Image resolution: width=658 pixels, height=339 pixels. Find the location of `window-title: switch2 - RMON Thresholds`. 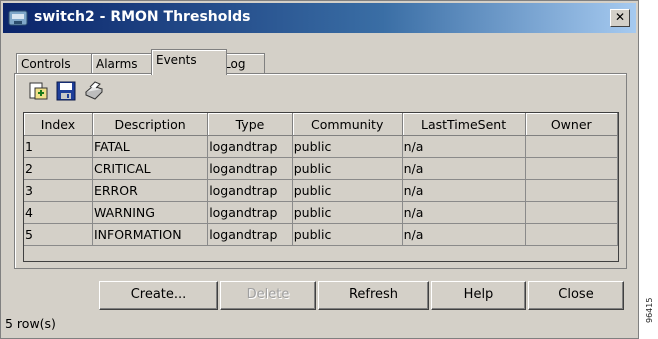

window-title: switch2 - RMON Thresholds is located at coordinates (142, 17).